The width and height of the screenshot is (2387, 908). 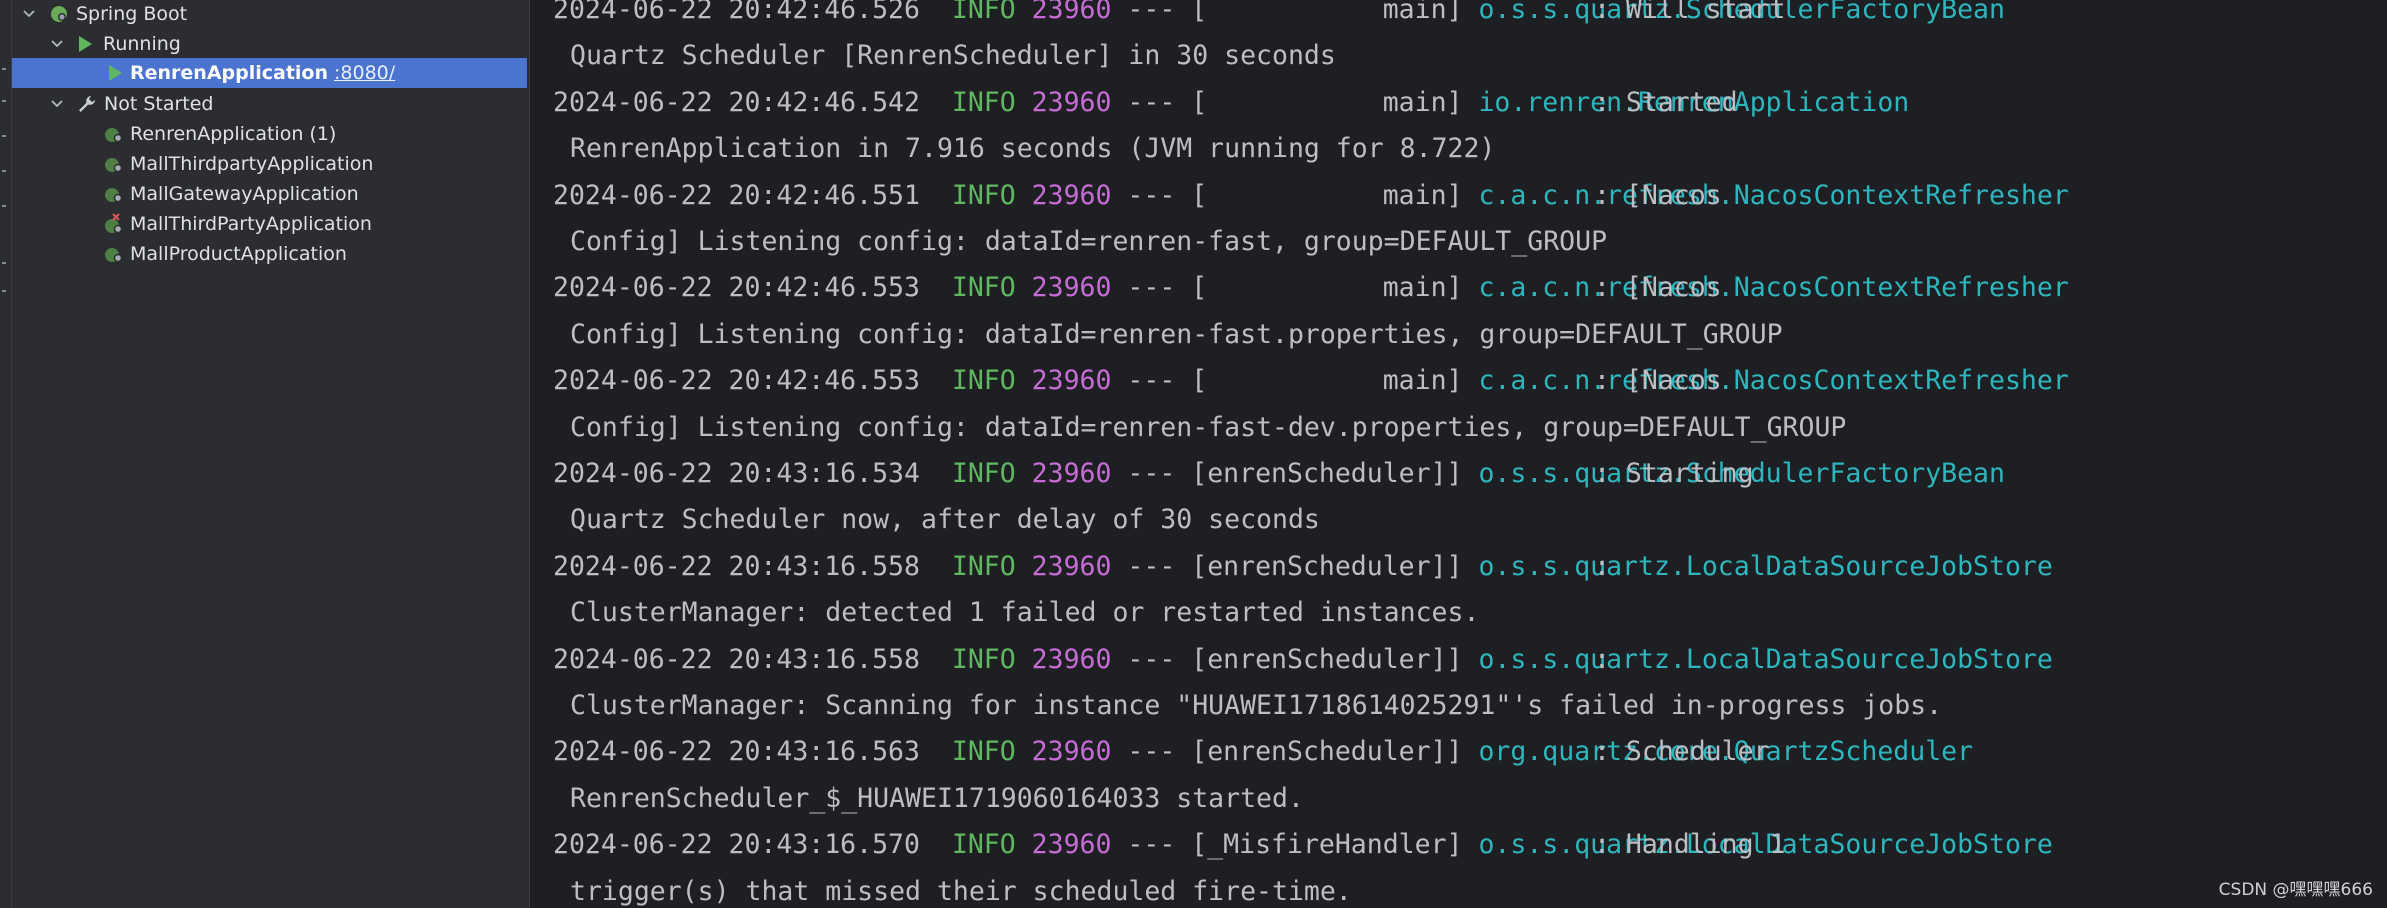 What do you see at coordinates (269, 134) in the screenshot?
I see `tree-node-app: RenrenApplication (1)` at bounding box center [269, 134].